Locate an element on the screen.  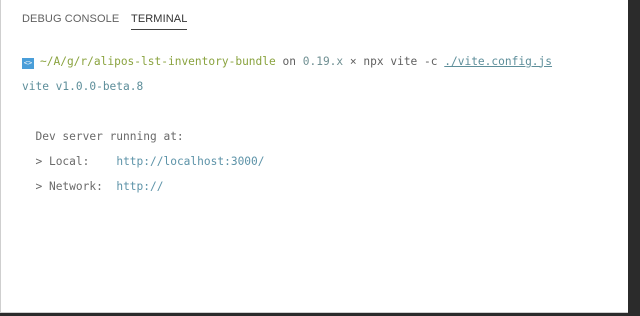
dev-server-line: Dev server running at: is located at coordinates (287, 136).